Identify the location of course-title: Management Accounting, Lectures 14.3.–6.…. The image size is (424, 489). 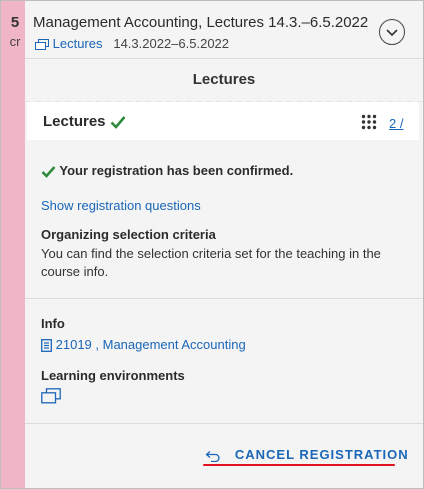
(201, 22).